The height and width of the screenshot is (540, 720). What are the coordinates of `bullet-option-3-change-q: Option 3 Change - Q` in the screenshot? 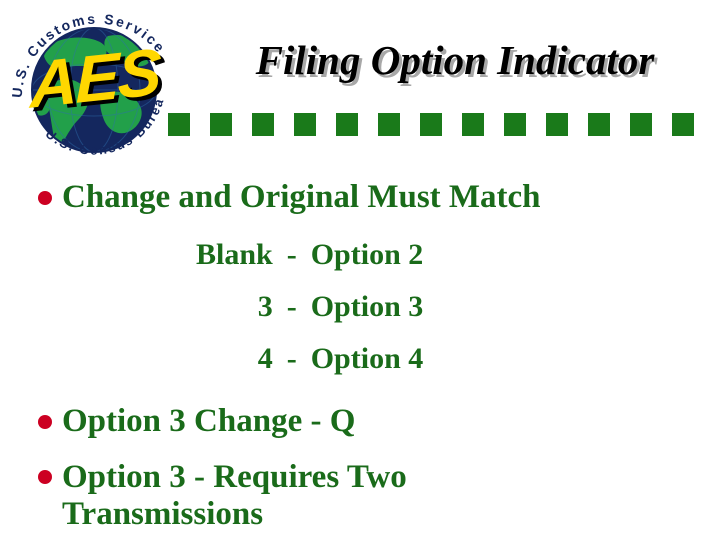 It's located at (196, 421).